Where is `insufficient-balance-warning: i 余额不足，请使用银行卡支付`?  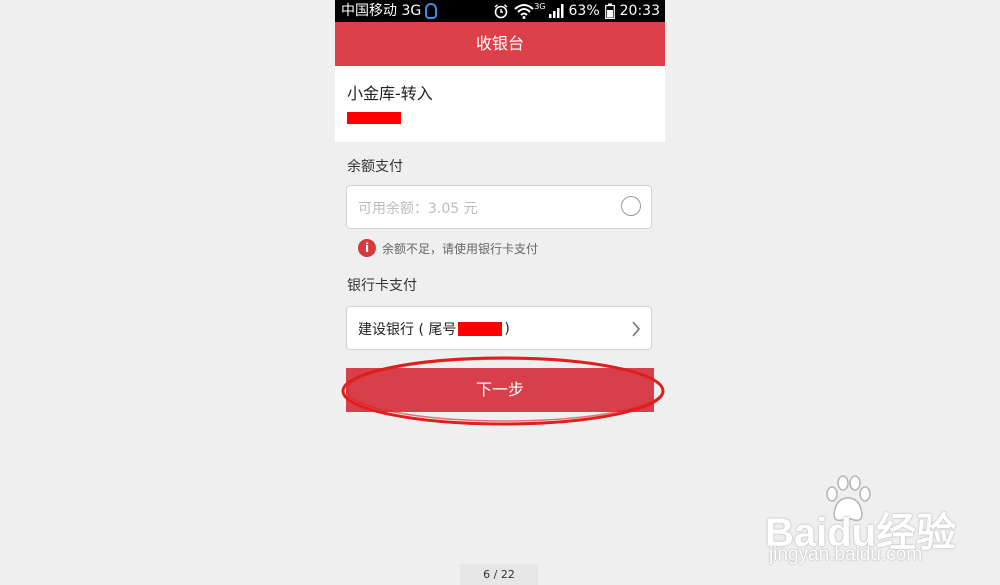 insufficient-balance-warning: i 余额不足，请使用银行卡支付 is located at coordinates (448, 248).